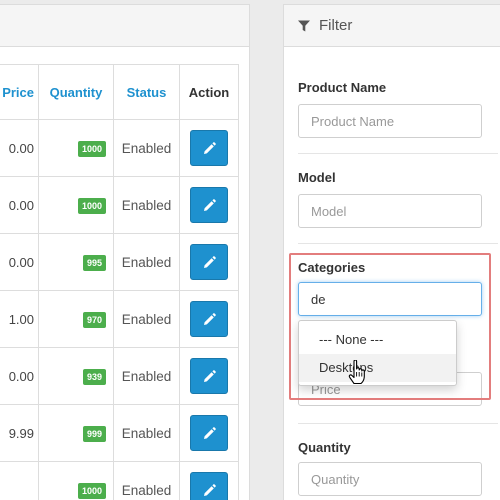 The height and width of the screenshot is (500, 500). Describe the element at coordinates (377, 340) in the screenshot. I see `autocomplete-option-none: --- None ---` at that location.